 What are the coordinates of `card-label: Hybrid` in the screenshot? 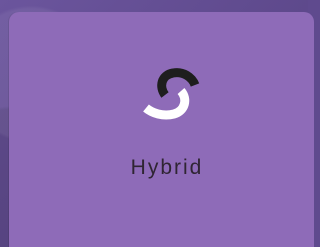 It's located at (167, 167).